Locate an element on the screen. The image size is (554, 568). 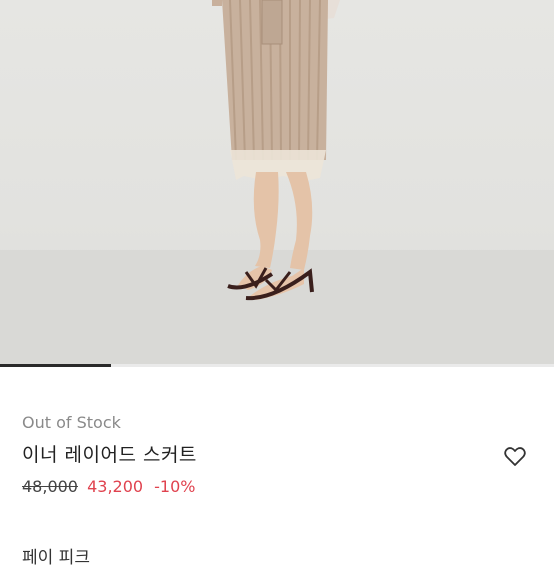
product-title: 이너 레이어드 스커트 is located at coordinates (109, 455).